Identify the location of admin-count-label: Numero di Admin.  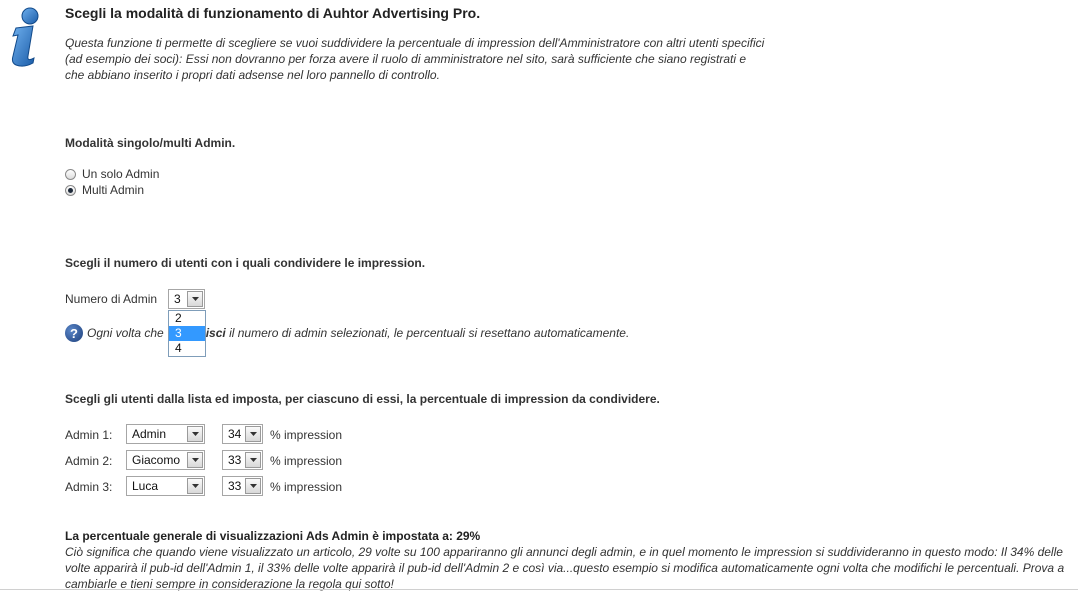
(111, 299).